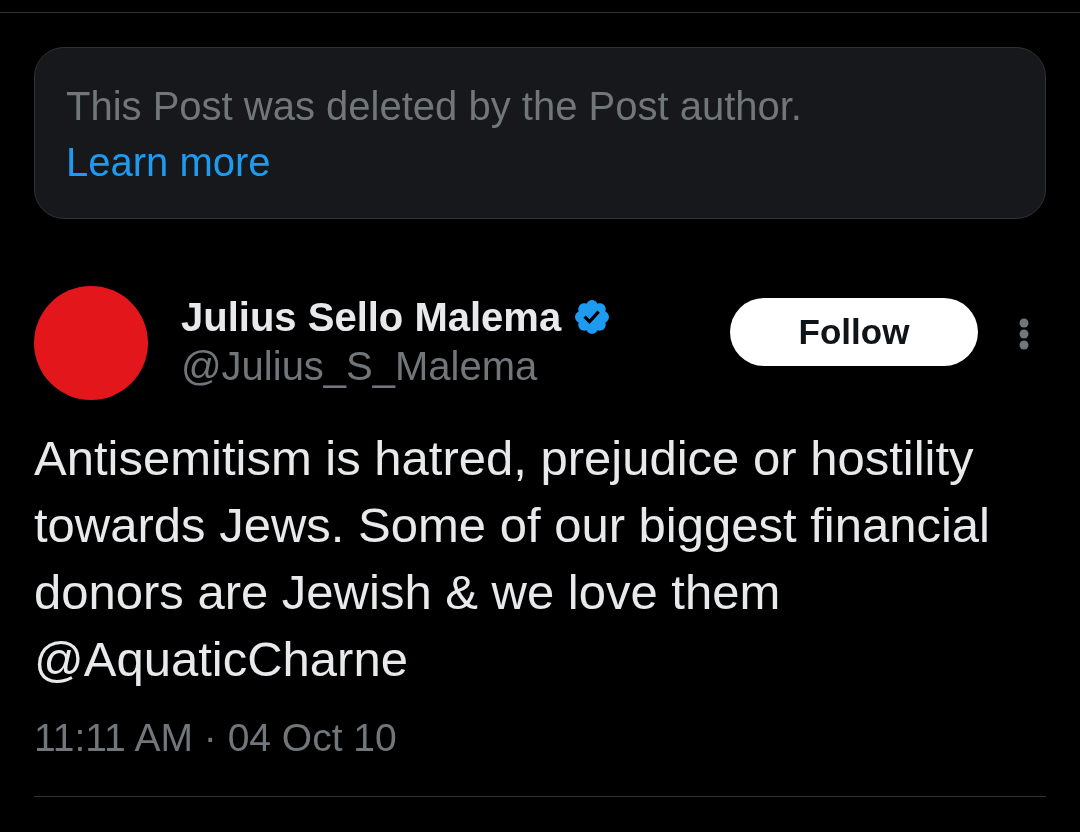 The image size is (1080, 832). I want to click on post-timestamp: 11:11 AM · 04 Oct 10, so click(215, 738).